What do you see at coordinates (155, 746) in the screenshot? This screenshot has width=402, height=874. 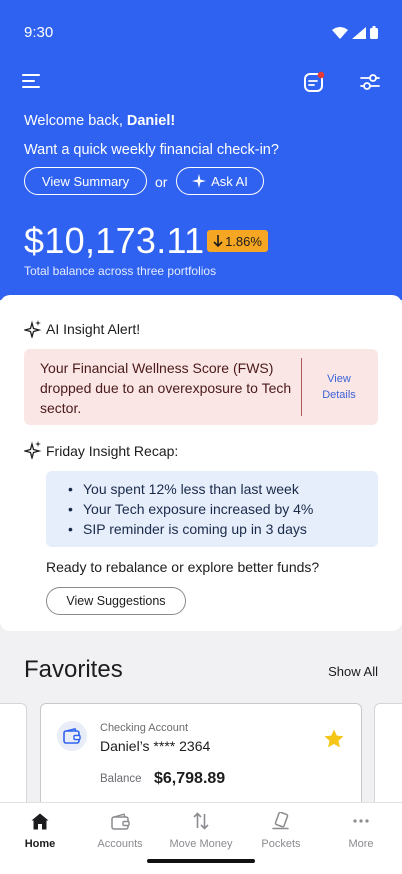 I see `account-name: Daniel’s **** 2364` at bounding box center [155, 746].